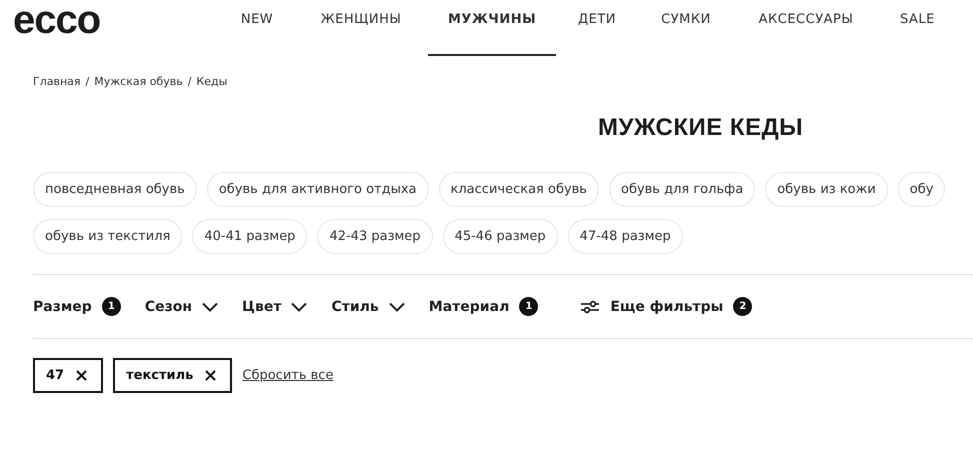 The width and height of the screenshot is (973, 469). I want to click on filter-button: Стиль, so click(368, 306).